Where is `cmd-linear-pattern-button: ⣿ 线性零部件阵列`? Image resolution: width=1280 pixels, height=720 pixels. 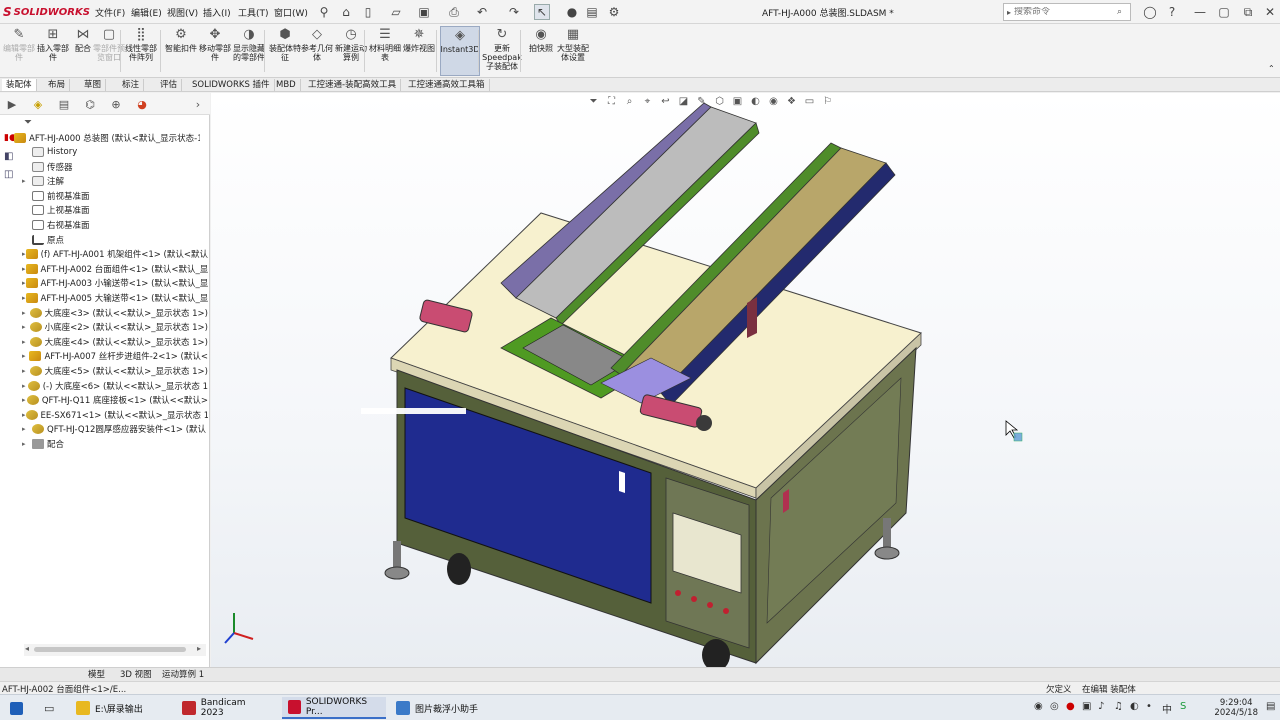
cmd-linear-pattern-button: ⣿ 线性零部件阵列 is located at coordinates (141, 51).